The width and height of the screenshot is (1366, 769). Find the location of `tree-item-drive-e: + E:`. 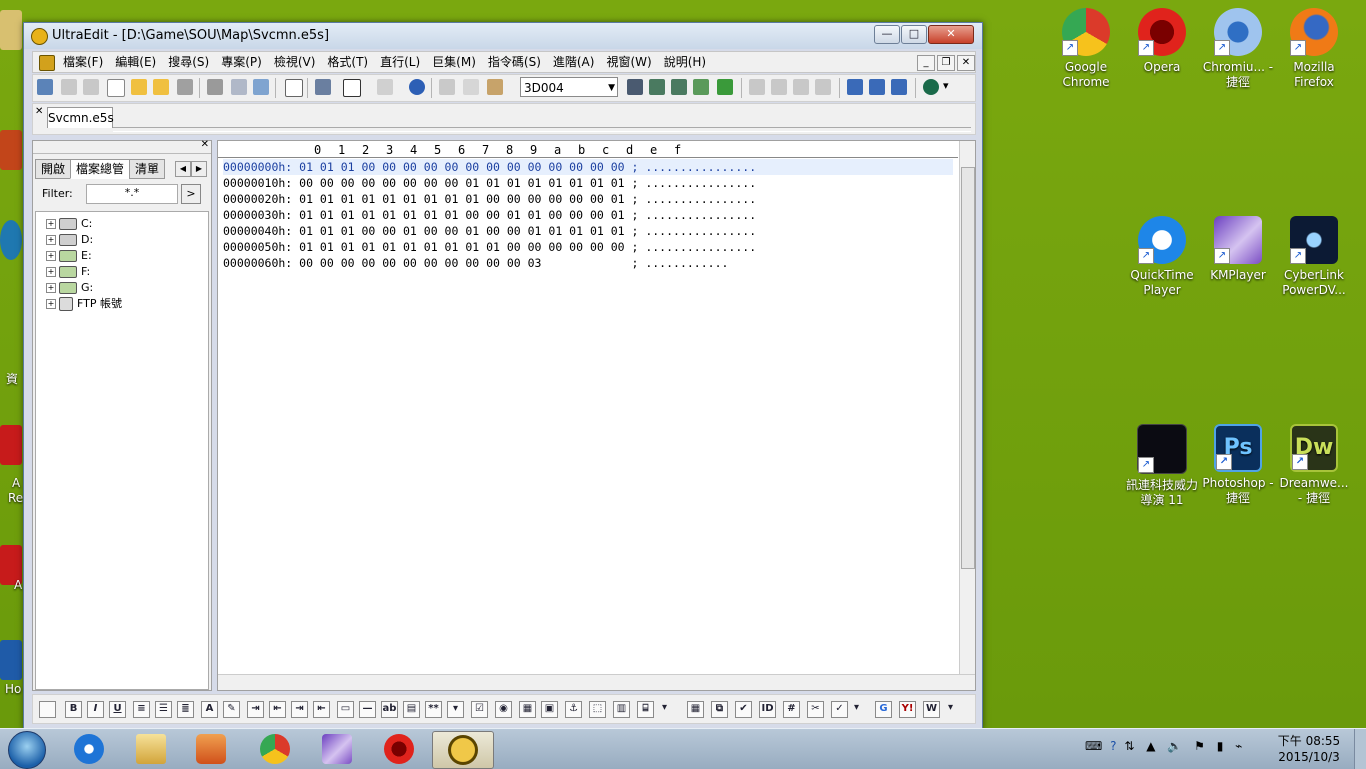

tree-item-drive-e: + E: is located at coordinates (69, 256).